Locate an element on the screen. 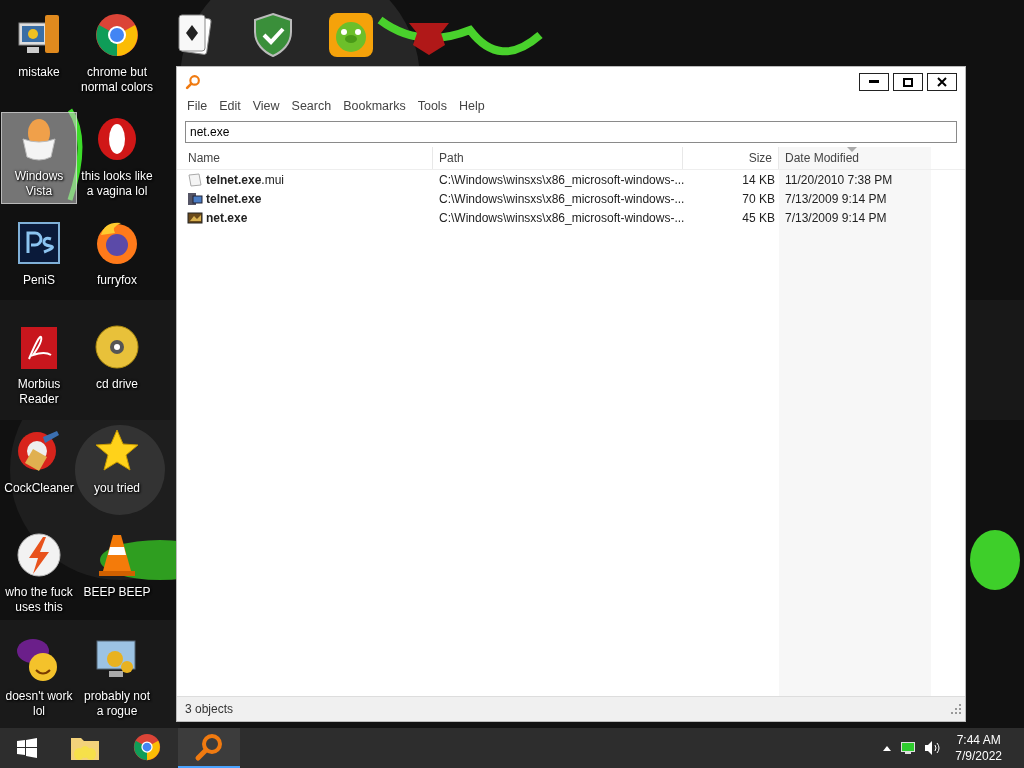 The height and width of the screenshot is (768, 1024). desktop-icon: Morbius Reader is located at coordinates (39, 366).